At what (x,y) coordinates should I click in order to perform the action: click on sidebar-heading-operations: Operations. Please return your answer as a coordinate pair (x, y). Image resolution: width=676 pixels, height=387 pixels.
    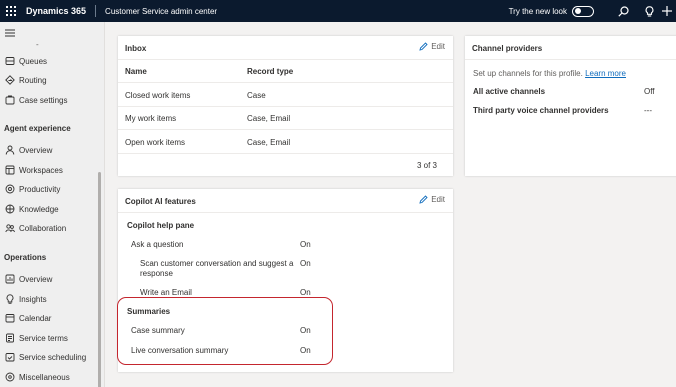
    Looking at the image, I should click on (25, 257).